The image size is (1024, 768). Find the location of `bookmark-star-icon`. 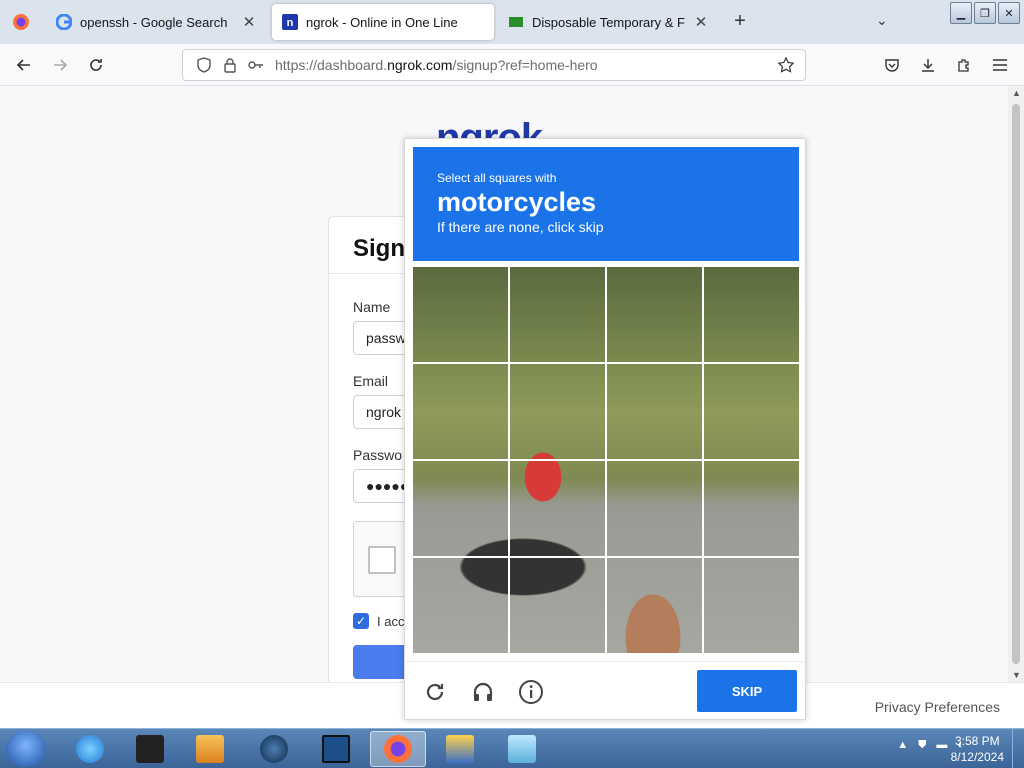

bookmark-star-icon is located at coordinates (786, 65).